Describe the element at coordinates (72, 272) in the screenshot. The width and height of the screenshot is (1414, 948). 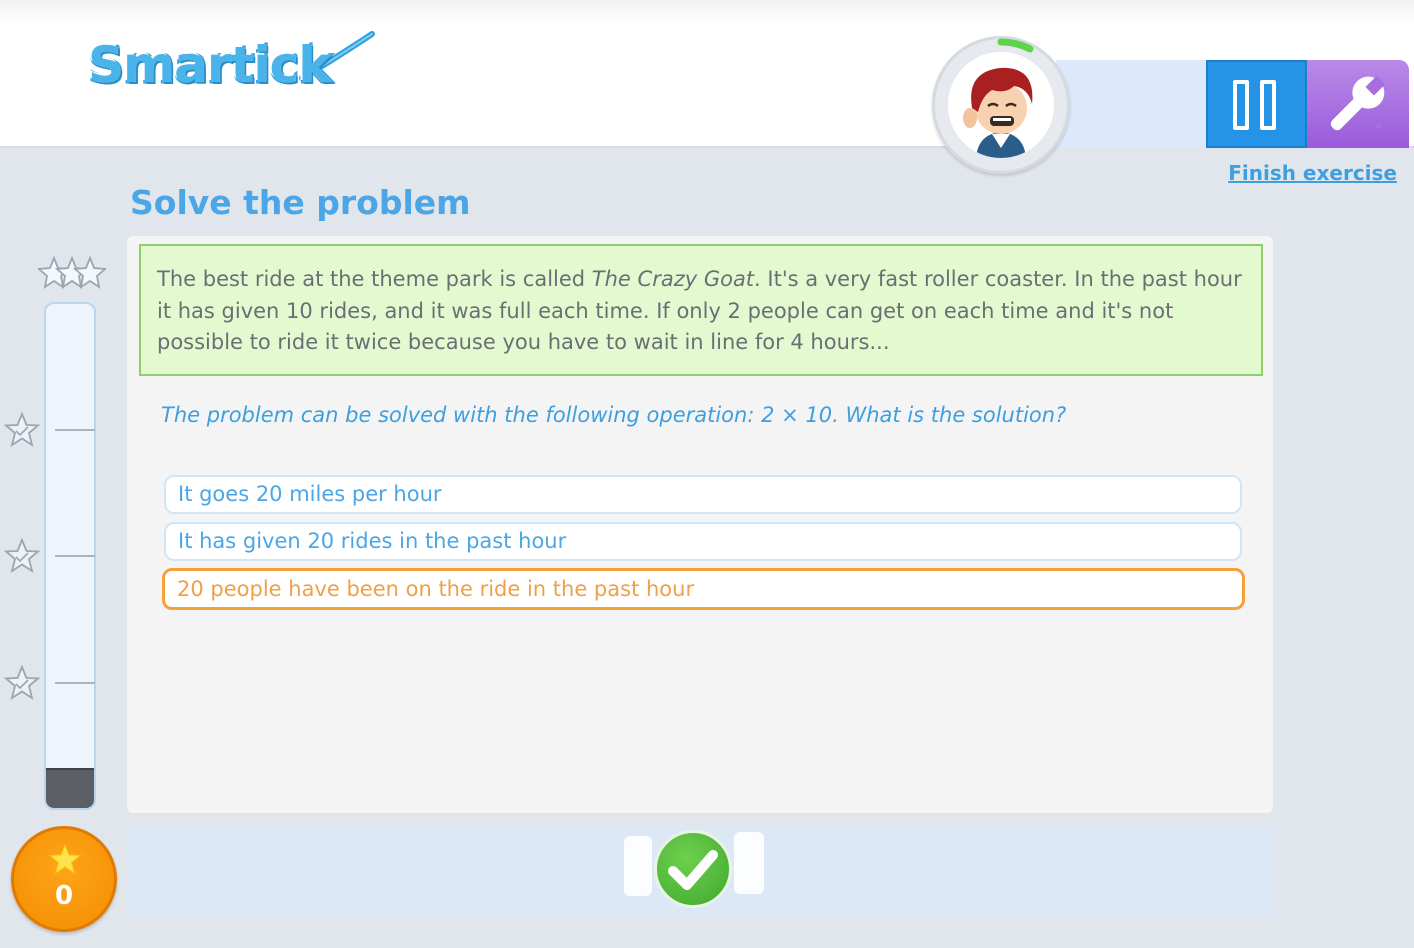
I see `three-stars-icon` at that location.